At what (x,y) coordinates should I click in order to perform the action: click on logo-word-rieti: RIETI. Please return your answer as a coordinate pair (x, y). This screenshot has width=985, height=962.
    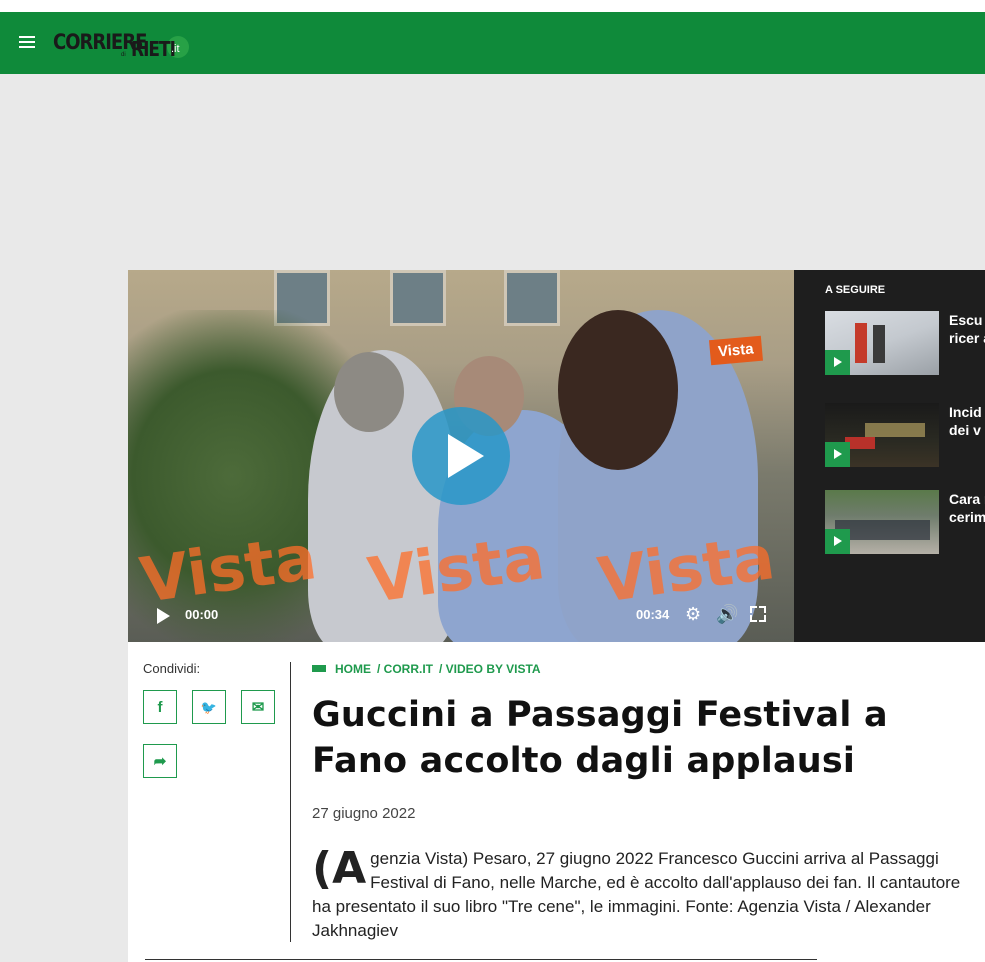
    Looking at the image, I should click on (153, 50).